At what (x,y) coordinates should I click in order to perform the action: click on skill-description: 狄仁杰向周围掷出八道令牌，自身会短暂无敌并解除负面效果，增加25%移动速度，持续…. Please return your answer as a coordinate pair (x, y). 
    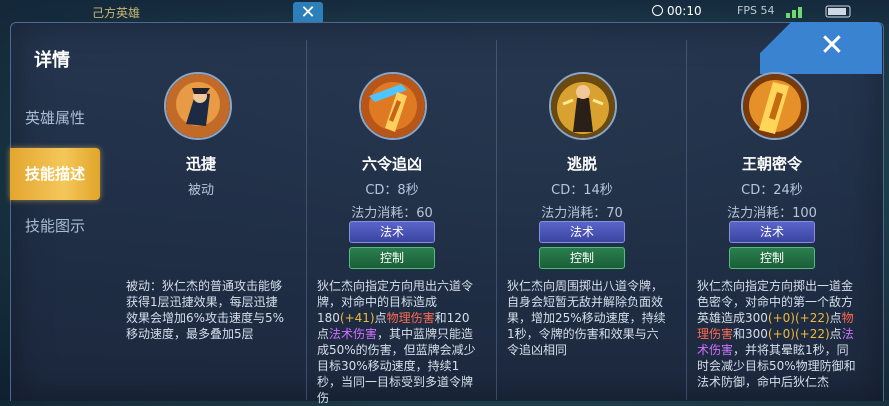
    Looking at the image, I should click on (586, 318).